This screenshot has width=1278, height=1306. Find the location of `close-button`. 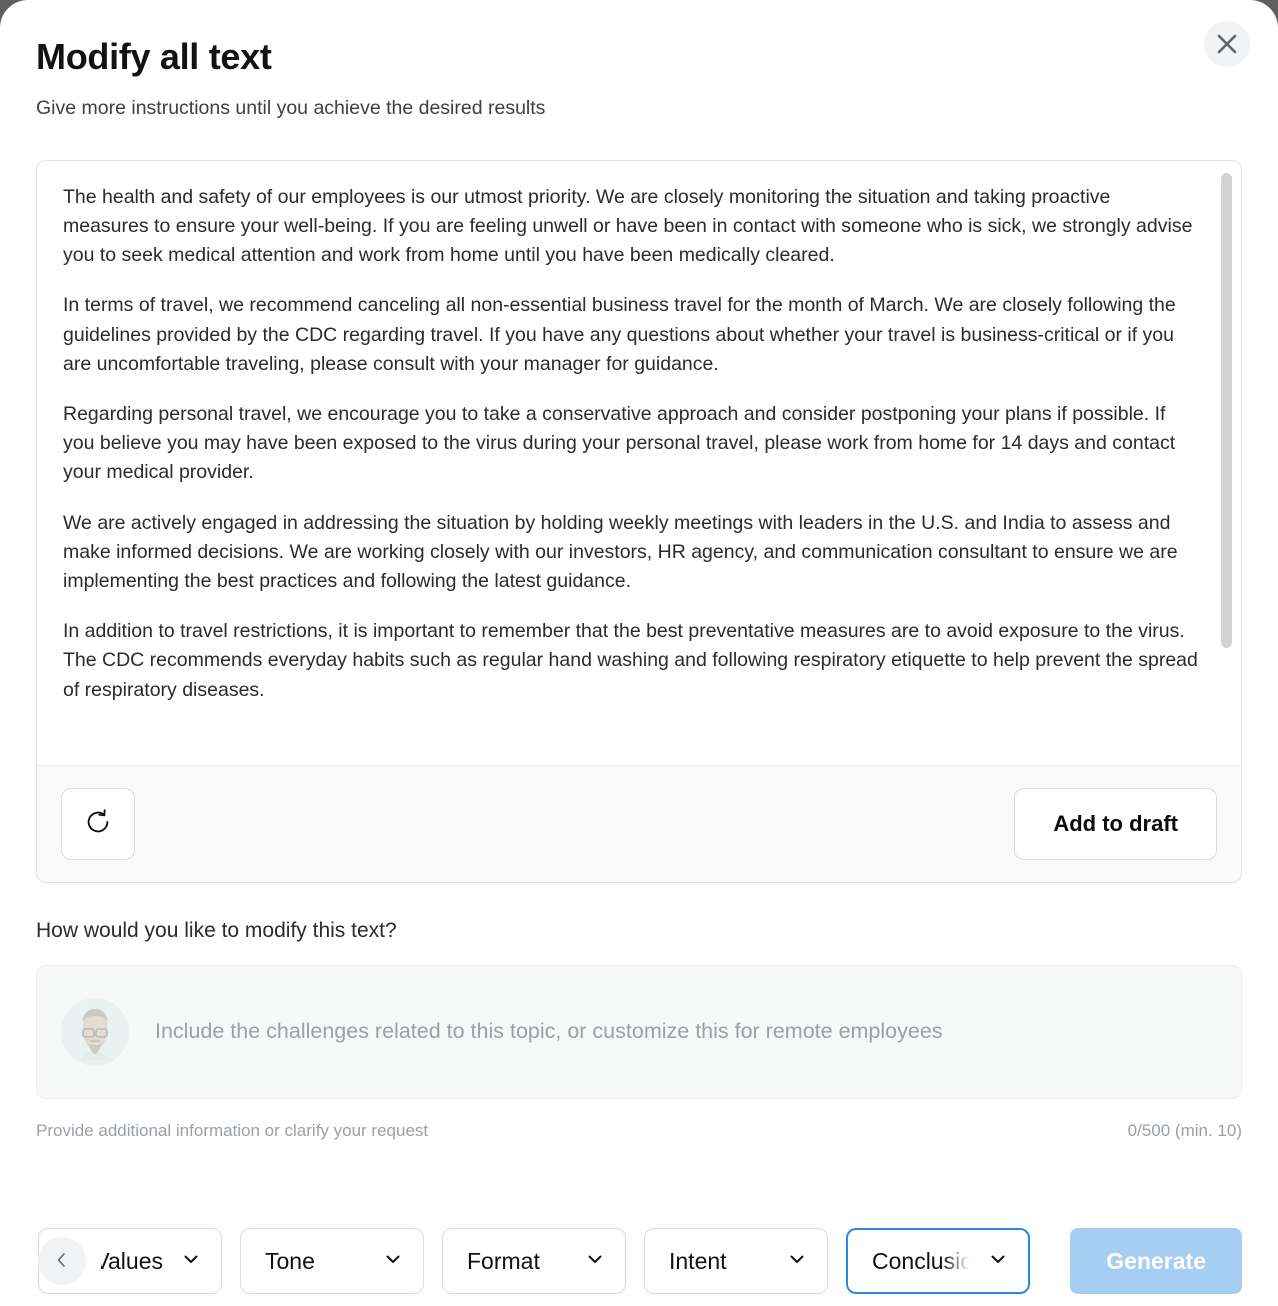

close-button is located at coordinates (1227, 44).